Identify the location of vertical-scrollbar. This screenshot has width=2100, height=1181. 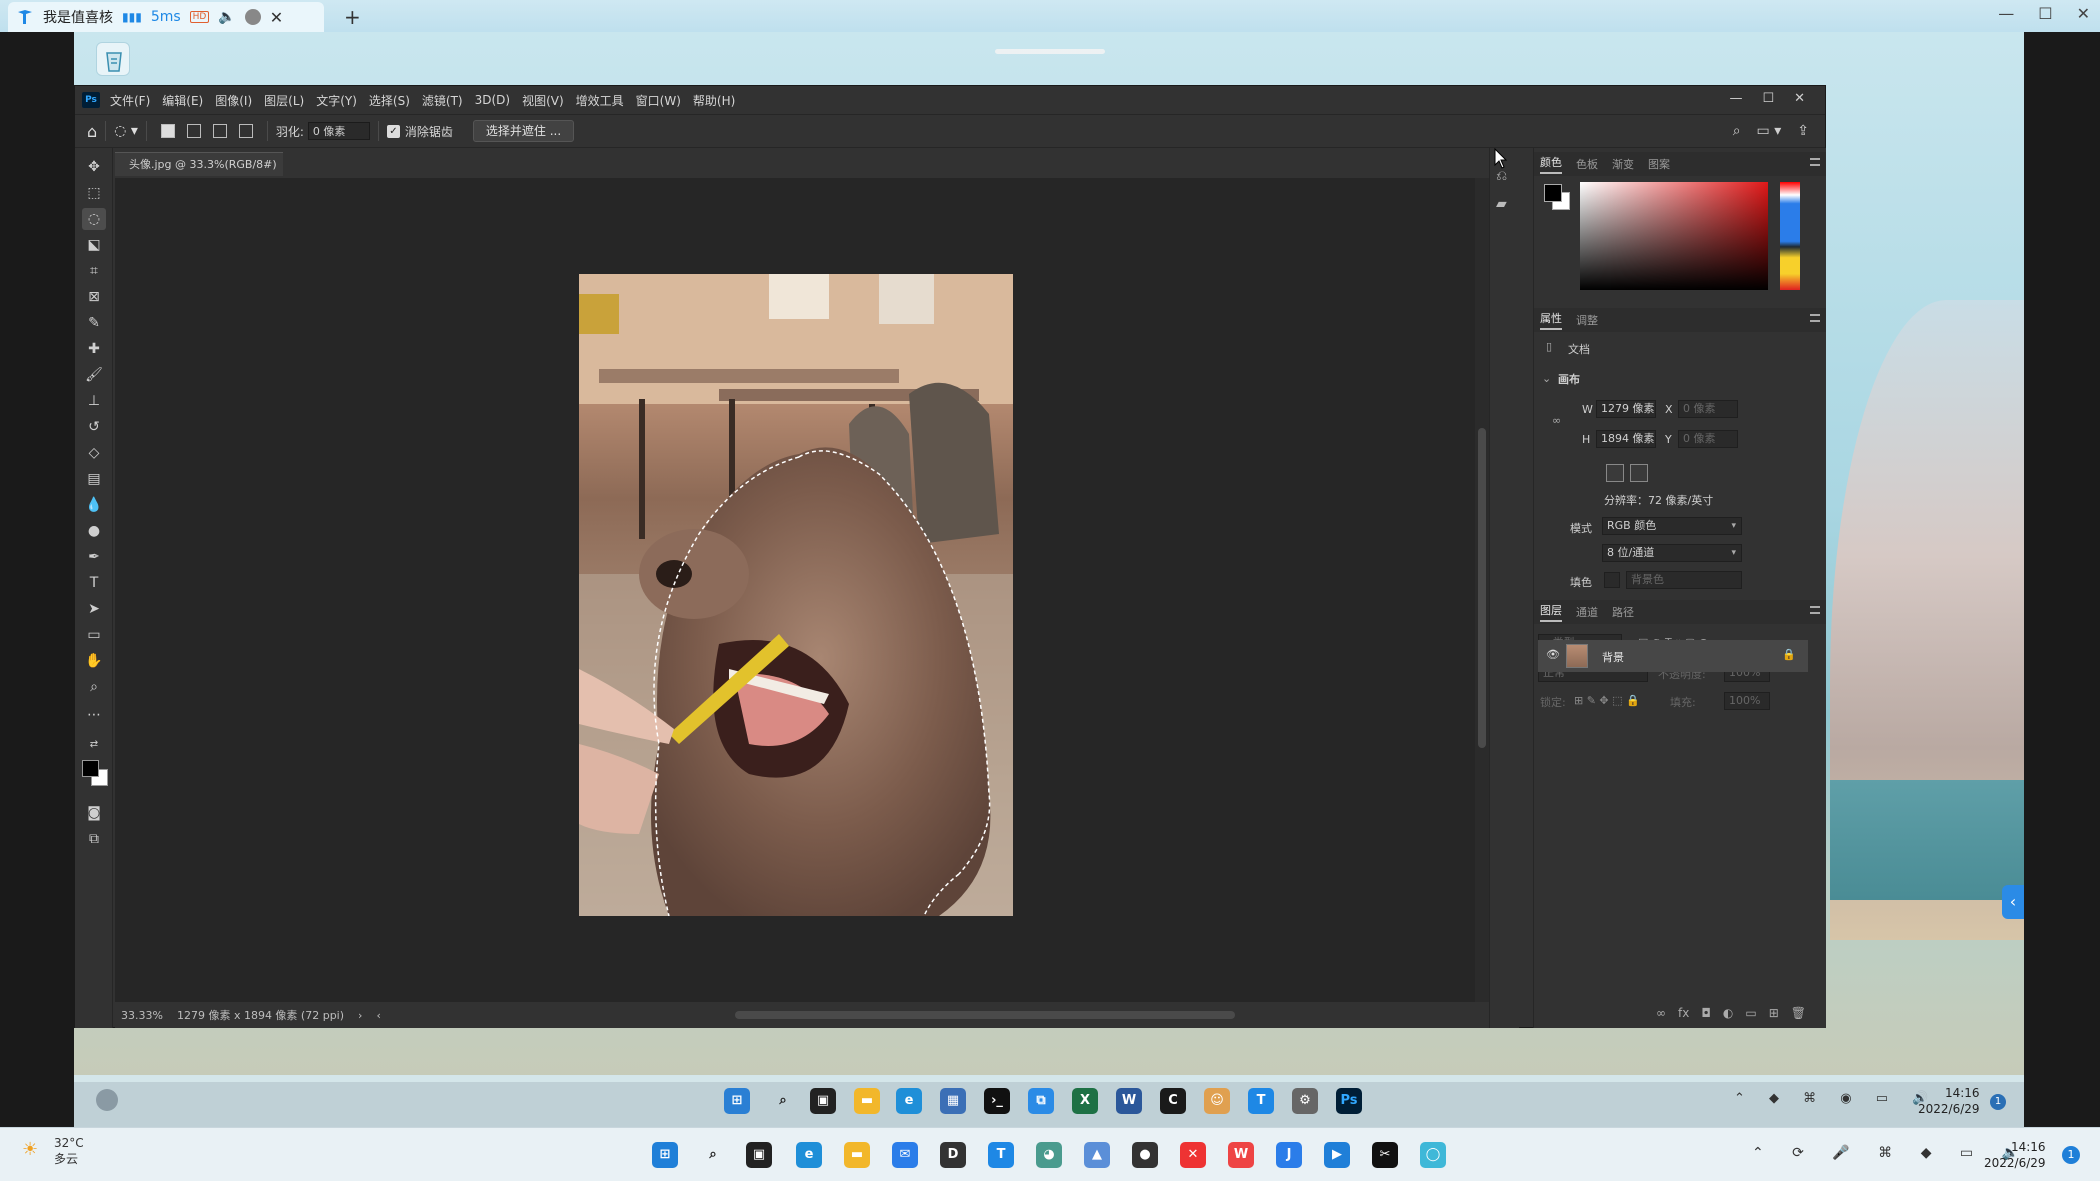
(1482, 590).